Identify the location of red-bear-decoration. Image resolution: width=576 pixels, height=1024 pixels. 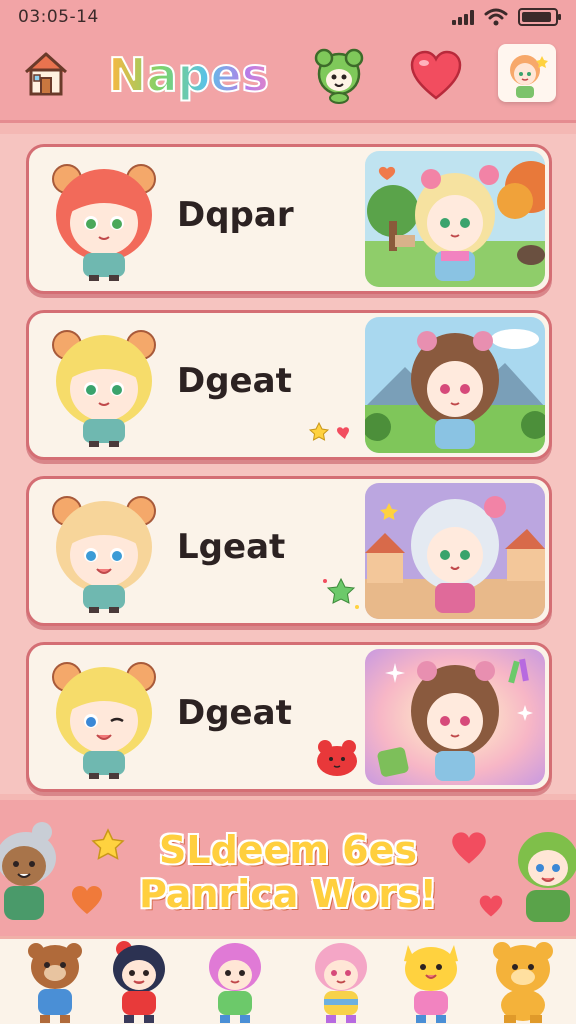
(337, 758).